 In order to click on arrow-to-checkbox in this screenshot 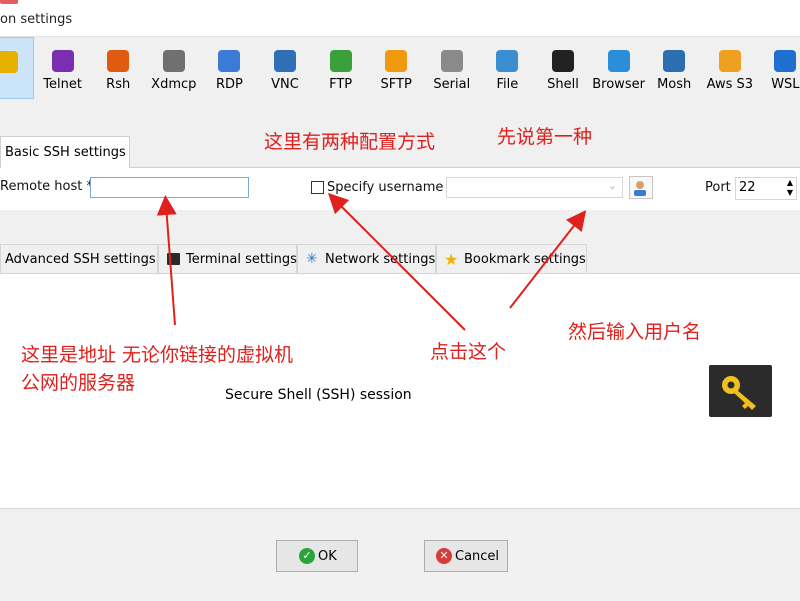, I will do `click(396, 261)`.